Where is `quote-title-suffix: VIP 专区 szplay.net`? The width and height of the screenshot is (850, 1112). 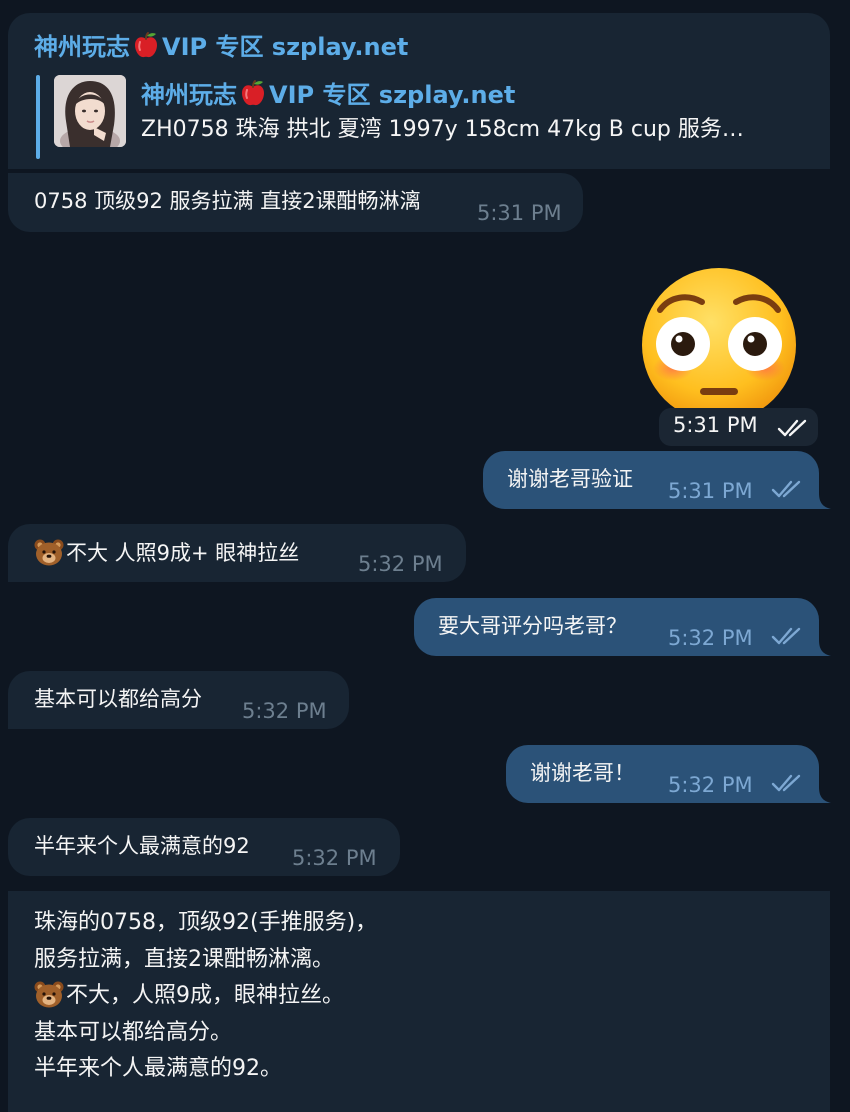 quote-title-suffix: VIP 专区 szplay.net is located at coordinates (392, 95).